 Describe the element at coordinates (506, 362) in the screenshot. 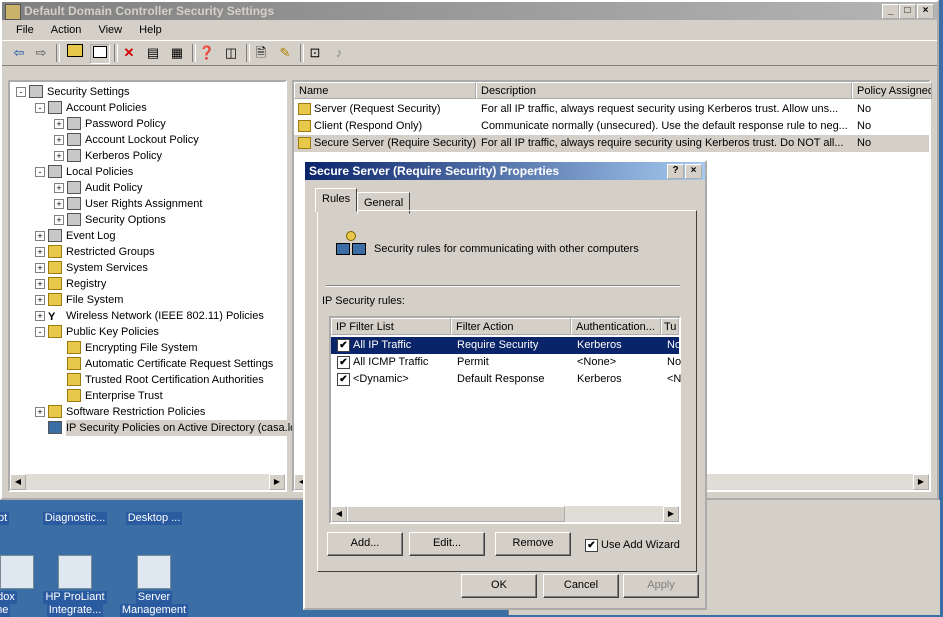

I see `rule-row: ✔ All ICMP Traffic Permit <None> No` at that location.